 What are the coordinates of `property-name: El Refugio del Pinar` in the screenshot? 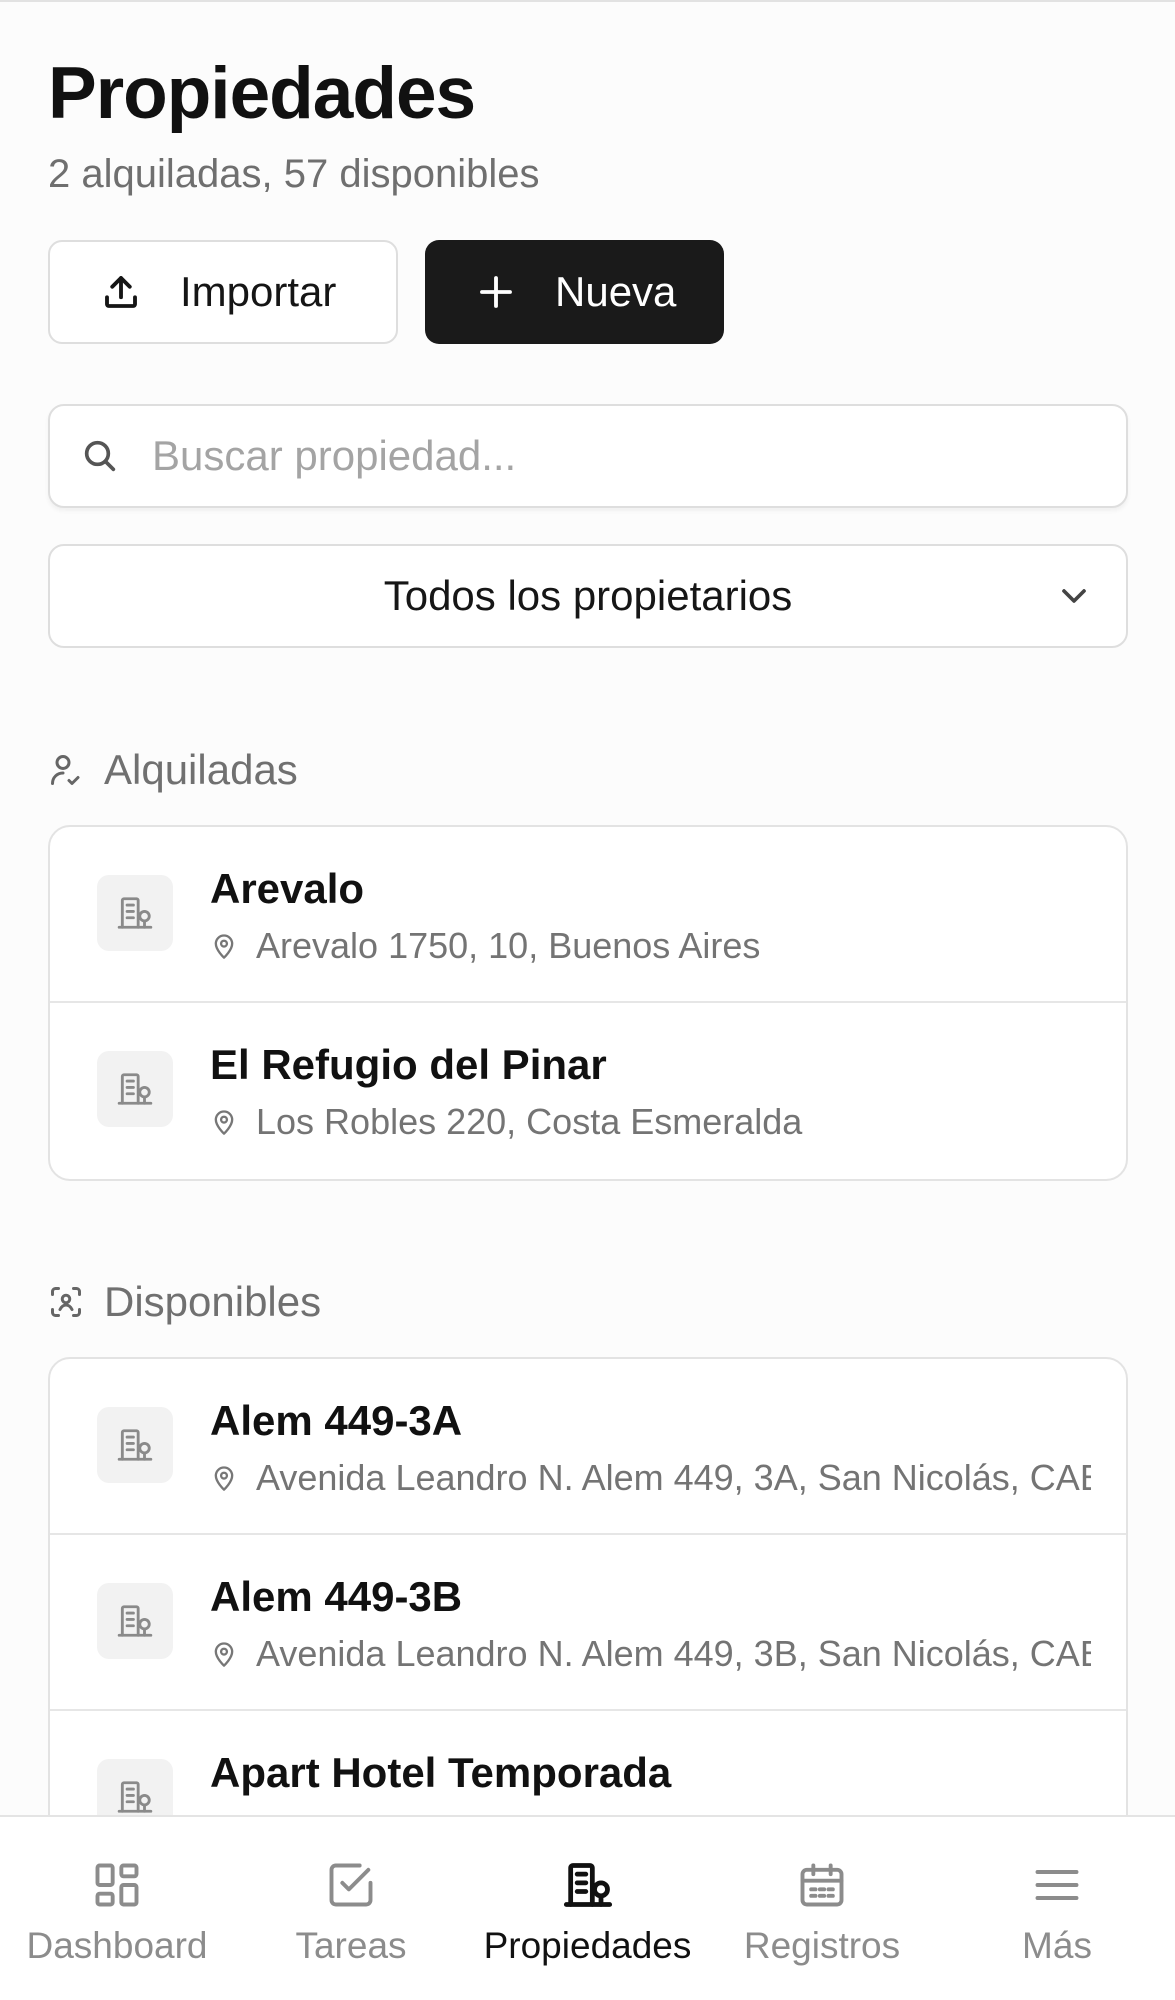 It's located at (408, 1064).